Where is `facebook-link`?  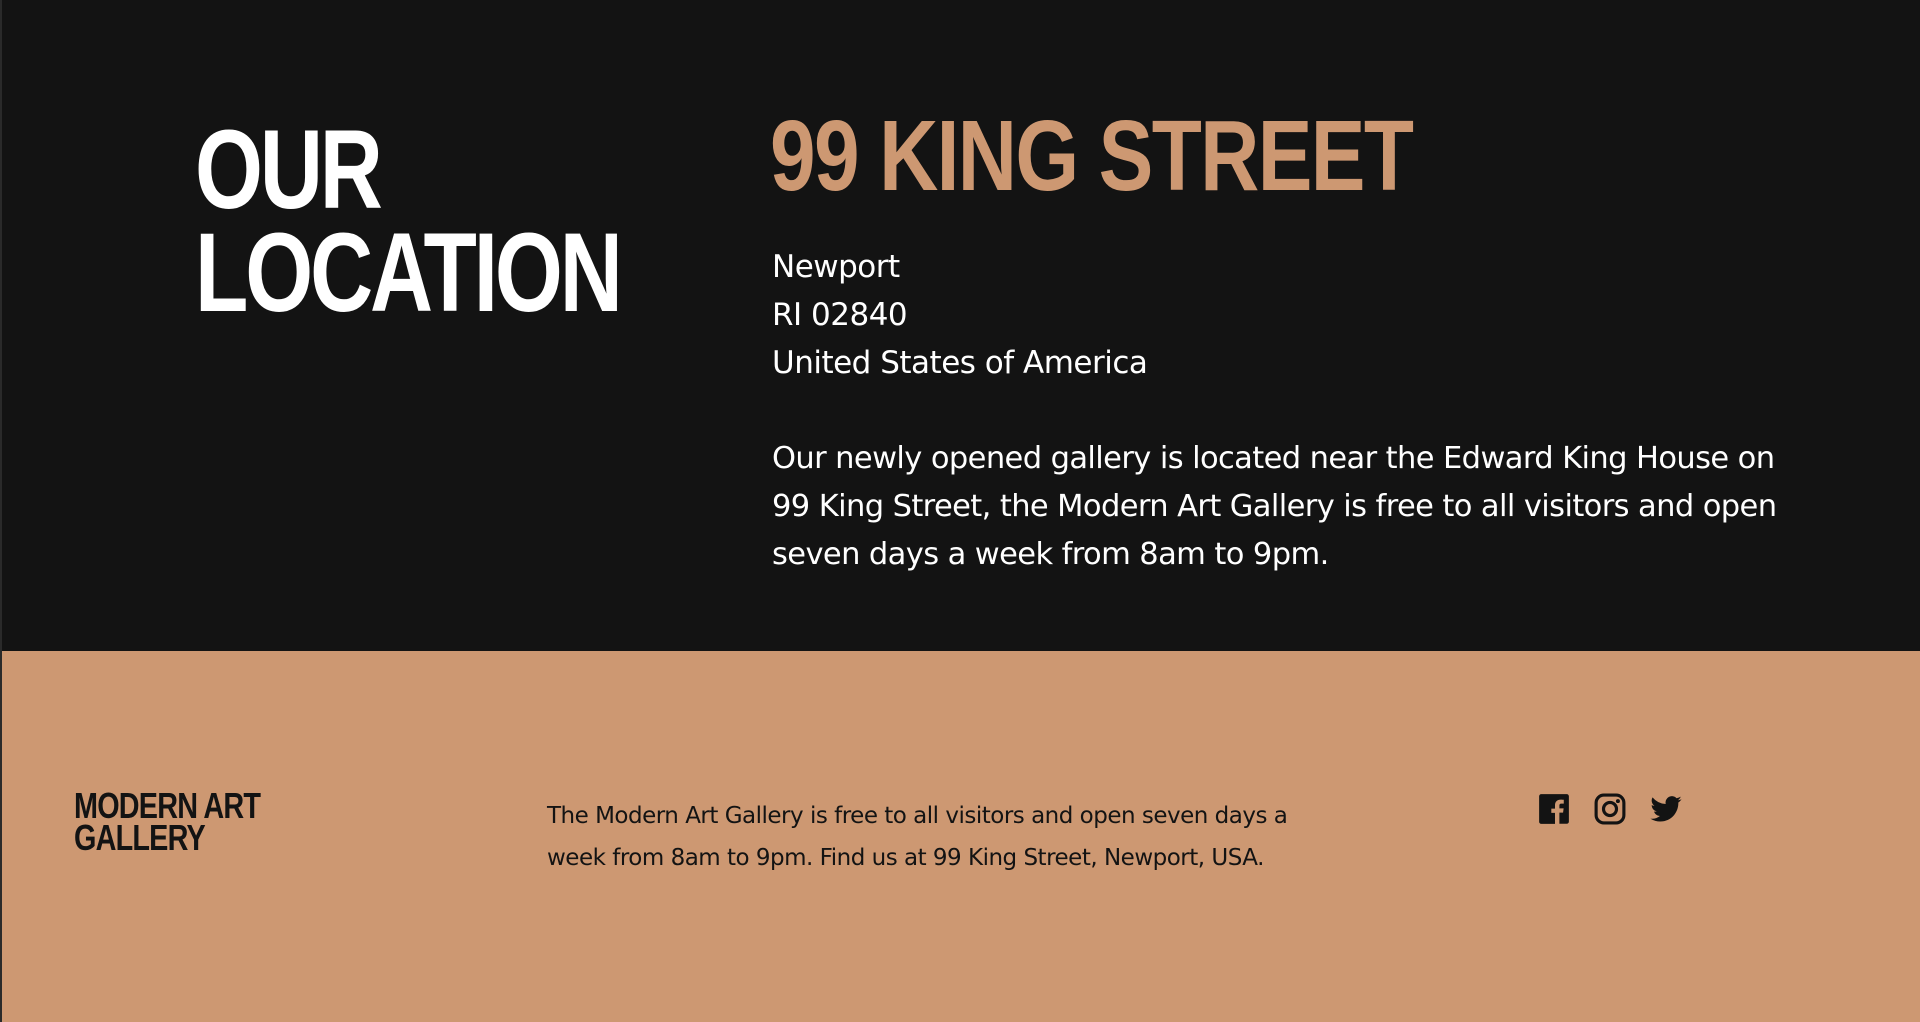 facebook-link is located at coordinates (1554, 809).